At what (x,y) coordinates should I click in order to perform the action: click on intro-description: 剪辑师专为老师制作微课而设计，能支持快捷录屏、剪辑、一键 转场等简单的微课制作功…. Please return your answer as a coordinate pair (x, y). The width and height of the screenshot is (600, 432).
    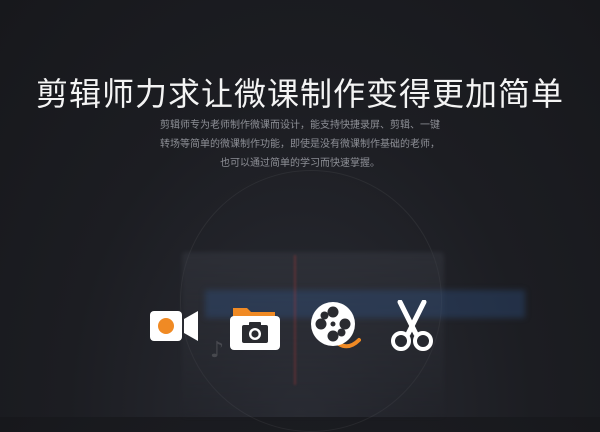
    Looking at the image, I should click on (300, 144).